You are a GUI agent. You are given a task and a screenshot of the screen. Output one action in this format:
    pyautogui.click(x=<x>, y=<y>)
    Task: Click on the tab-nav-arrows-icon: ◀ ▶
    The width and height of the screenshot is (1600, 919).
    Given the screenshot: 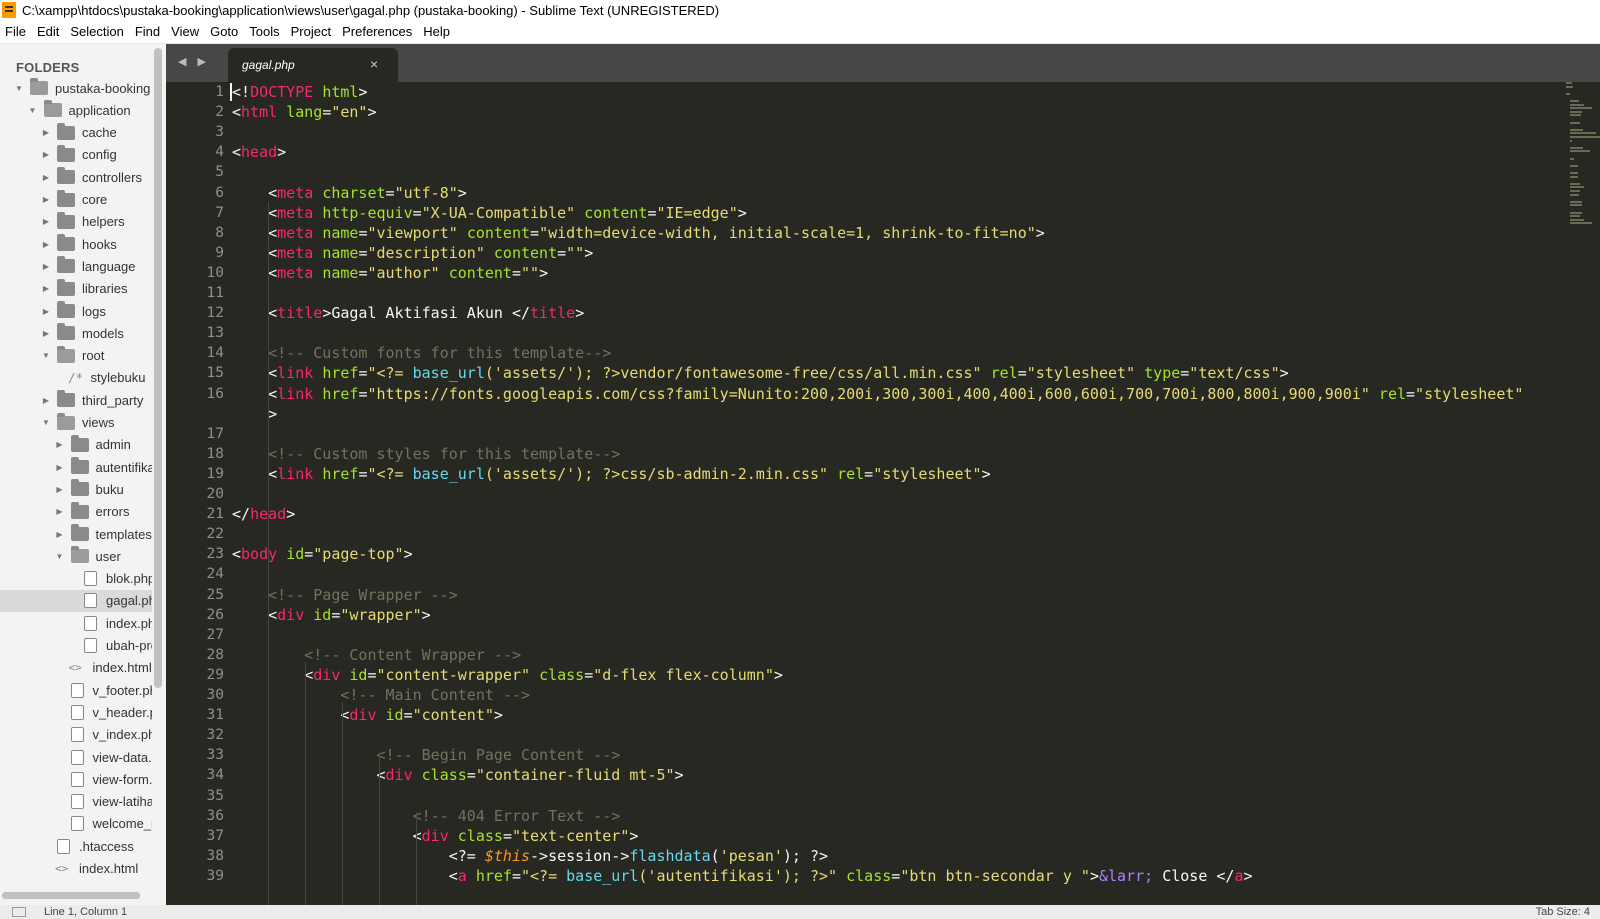 What is the action you would take?
    pyautogui.click(x=194, y=61)
    